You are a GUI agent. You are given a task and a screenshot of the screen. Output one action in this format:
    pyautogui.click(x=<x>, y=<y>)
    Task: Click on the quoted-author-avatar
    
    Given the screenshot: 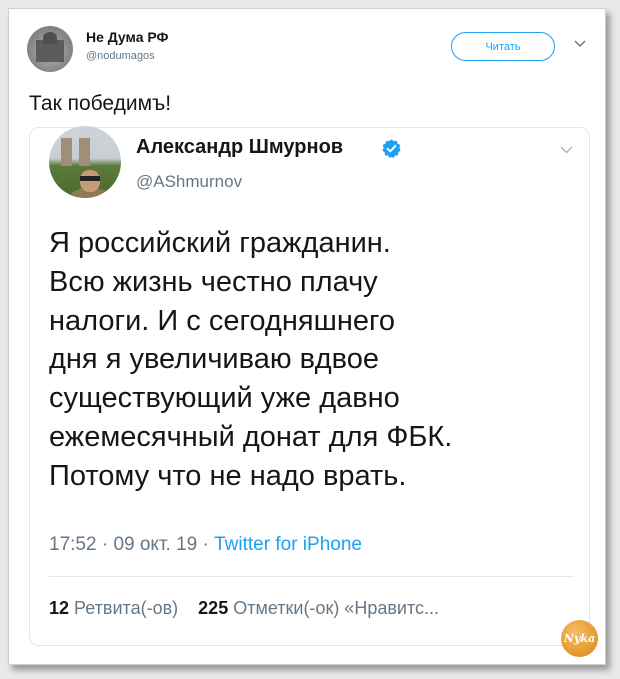 What is the action you would take?
    pyautogui.click(x=85, y=162)
    